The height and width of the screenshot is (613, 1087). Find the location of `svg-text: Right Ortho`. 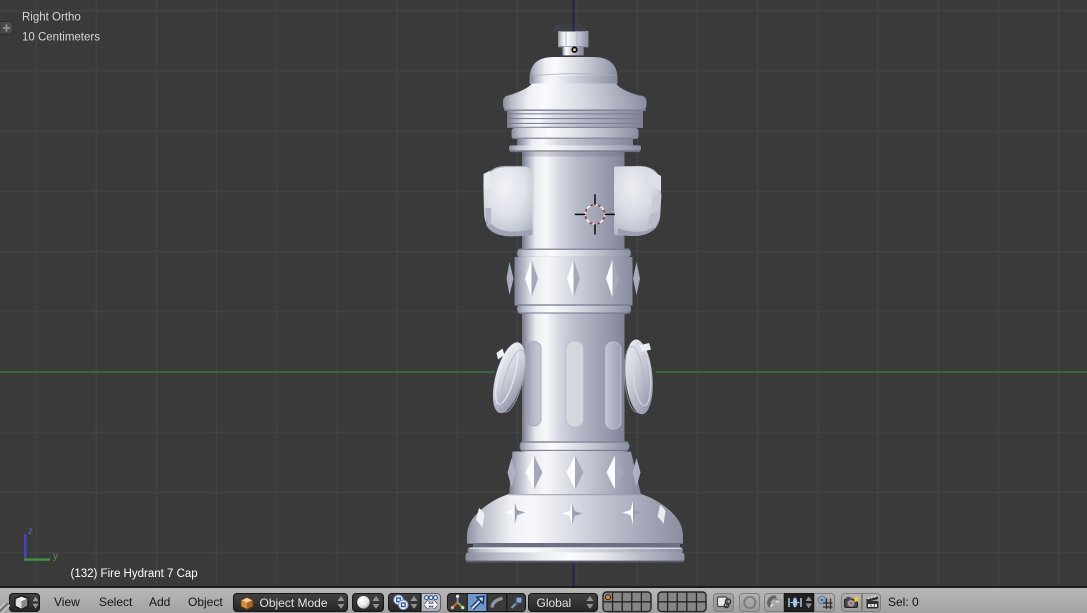

svg-text: Right Ortho is located at coordinates (51, 17).